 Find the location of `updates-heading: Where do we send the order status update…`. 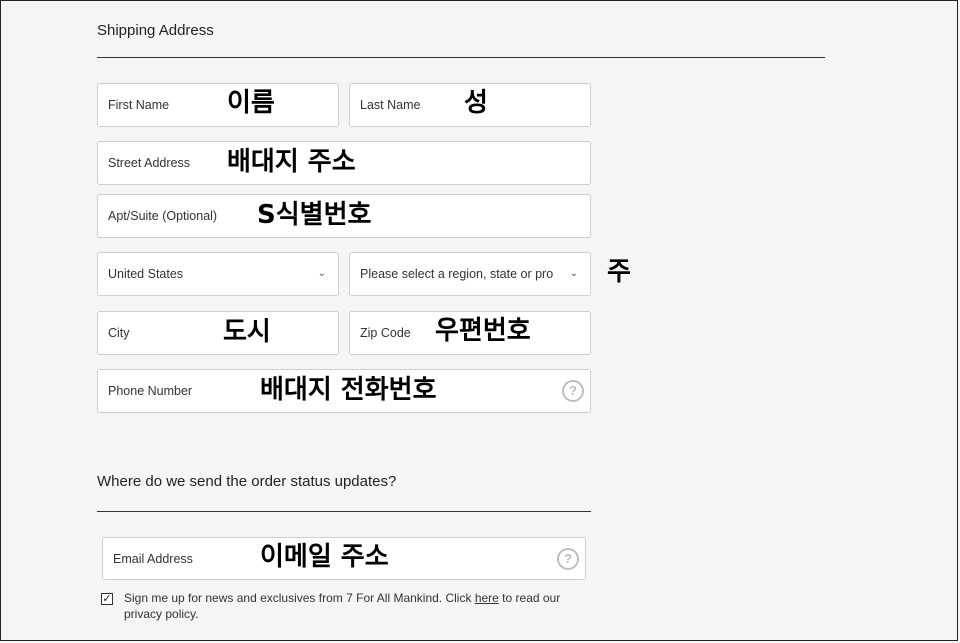

updates-heading: Where do we send the order status update… is located at coordinates (247, 481).